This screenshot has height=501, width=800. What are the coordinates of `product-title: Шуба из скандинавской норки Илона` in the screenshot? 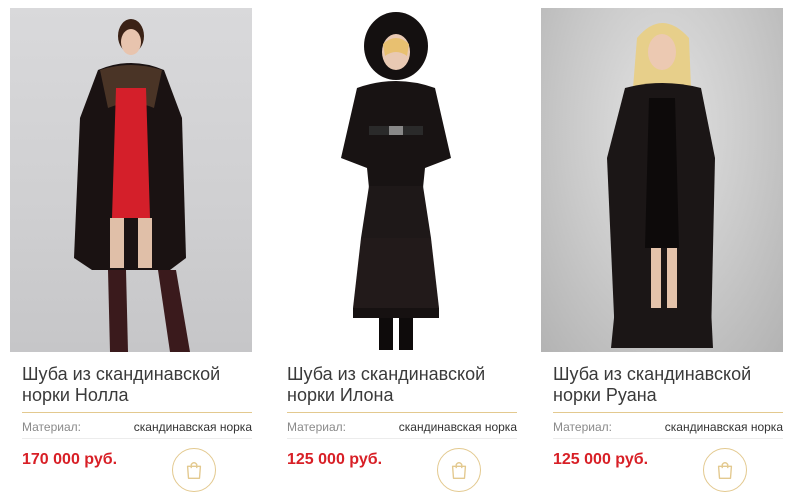 It's located at (399, 385).